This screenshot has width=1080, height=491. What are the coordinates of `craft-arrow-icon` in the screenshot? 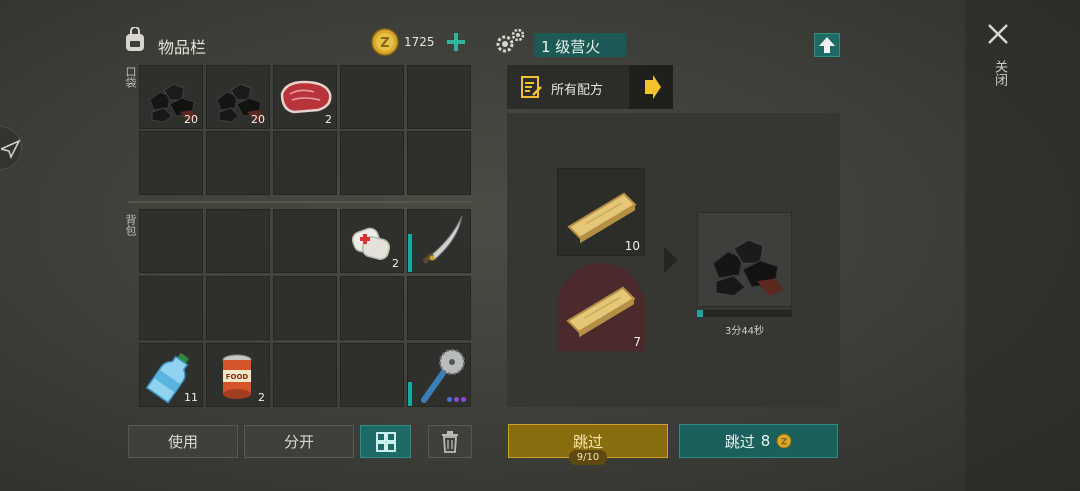 It's located at (671, 260).